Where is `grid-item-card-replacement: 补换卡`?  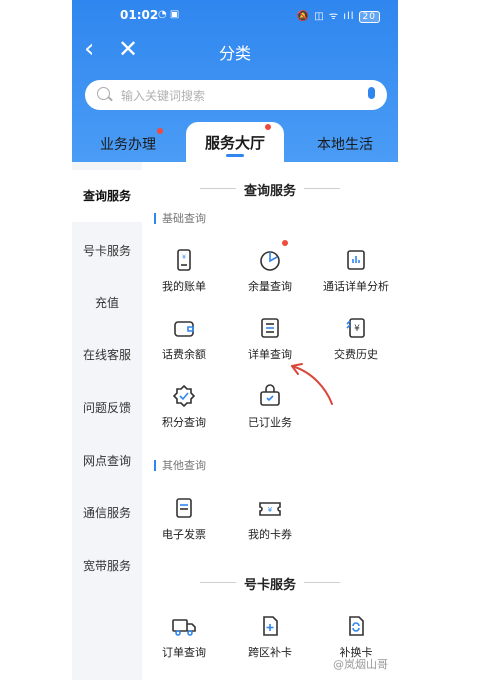 grid-item-card-replacement: 补换卡 is located at coordinates (356, 637).